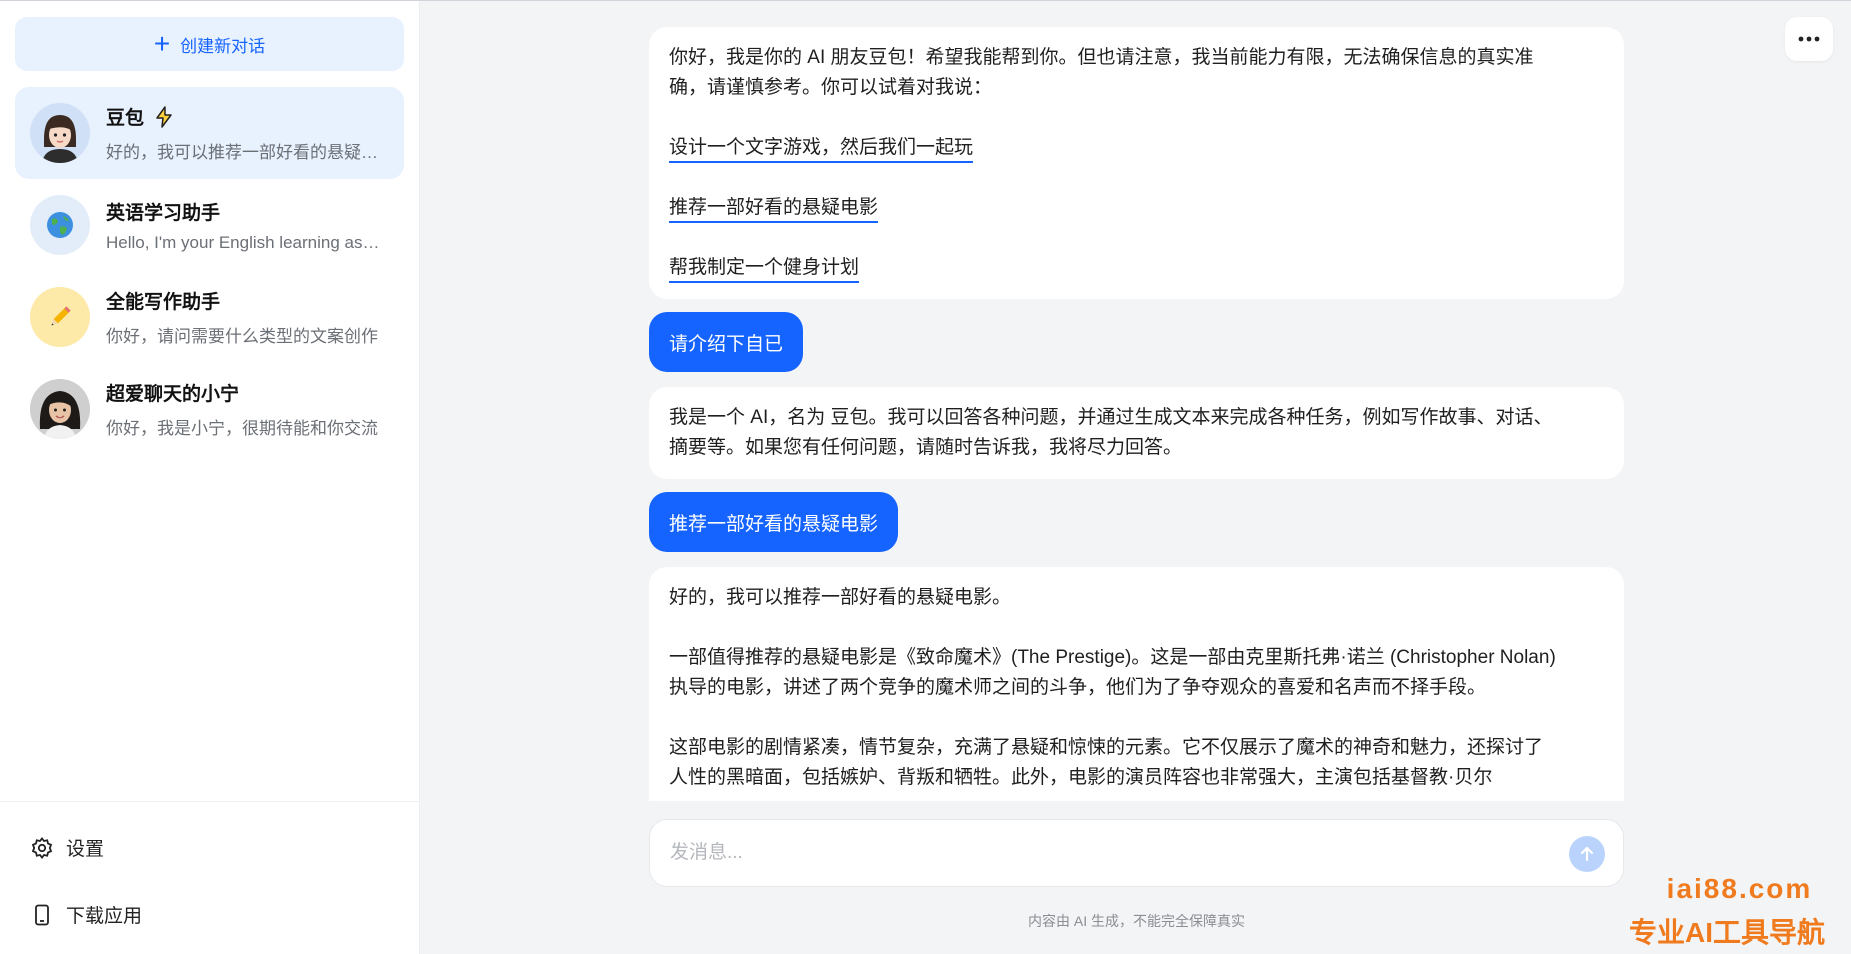  Describe the element at coordinates (831, 87) in the screenshot. I see `welcome-intro-line2: 确，请谨慎参考。你可以试着对我说：` at that location.